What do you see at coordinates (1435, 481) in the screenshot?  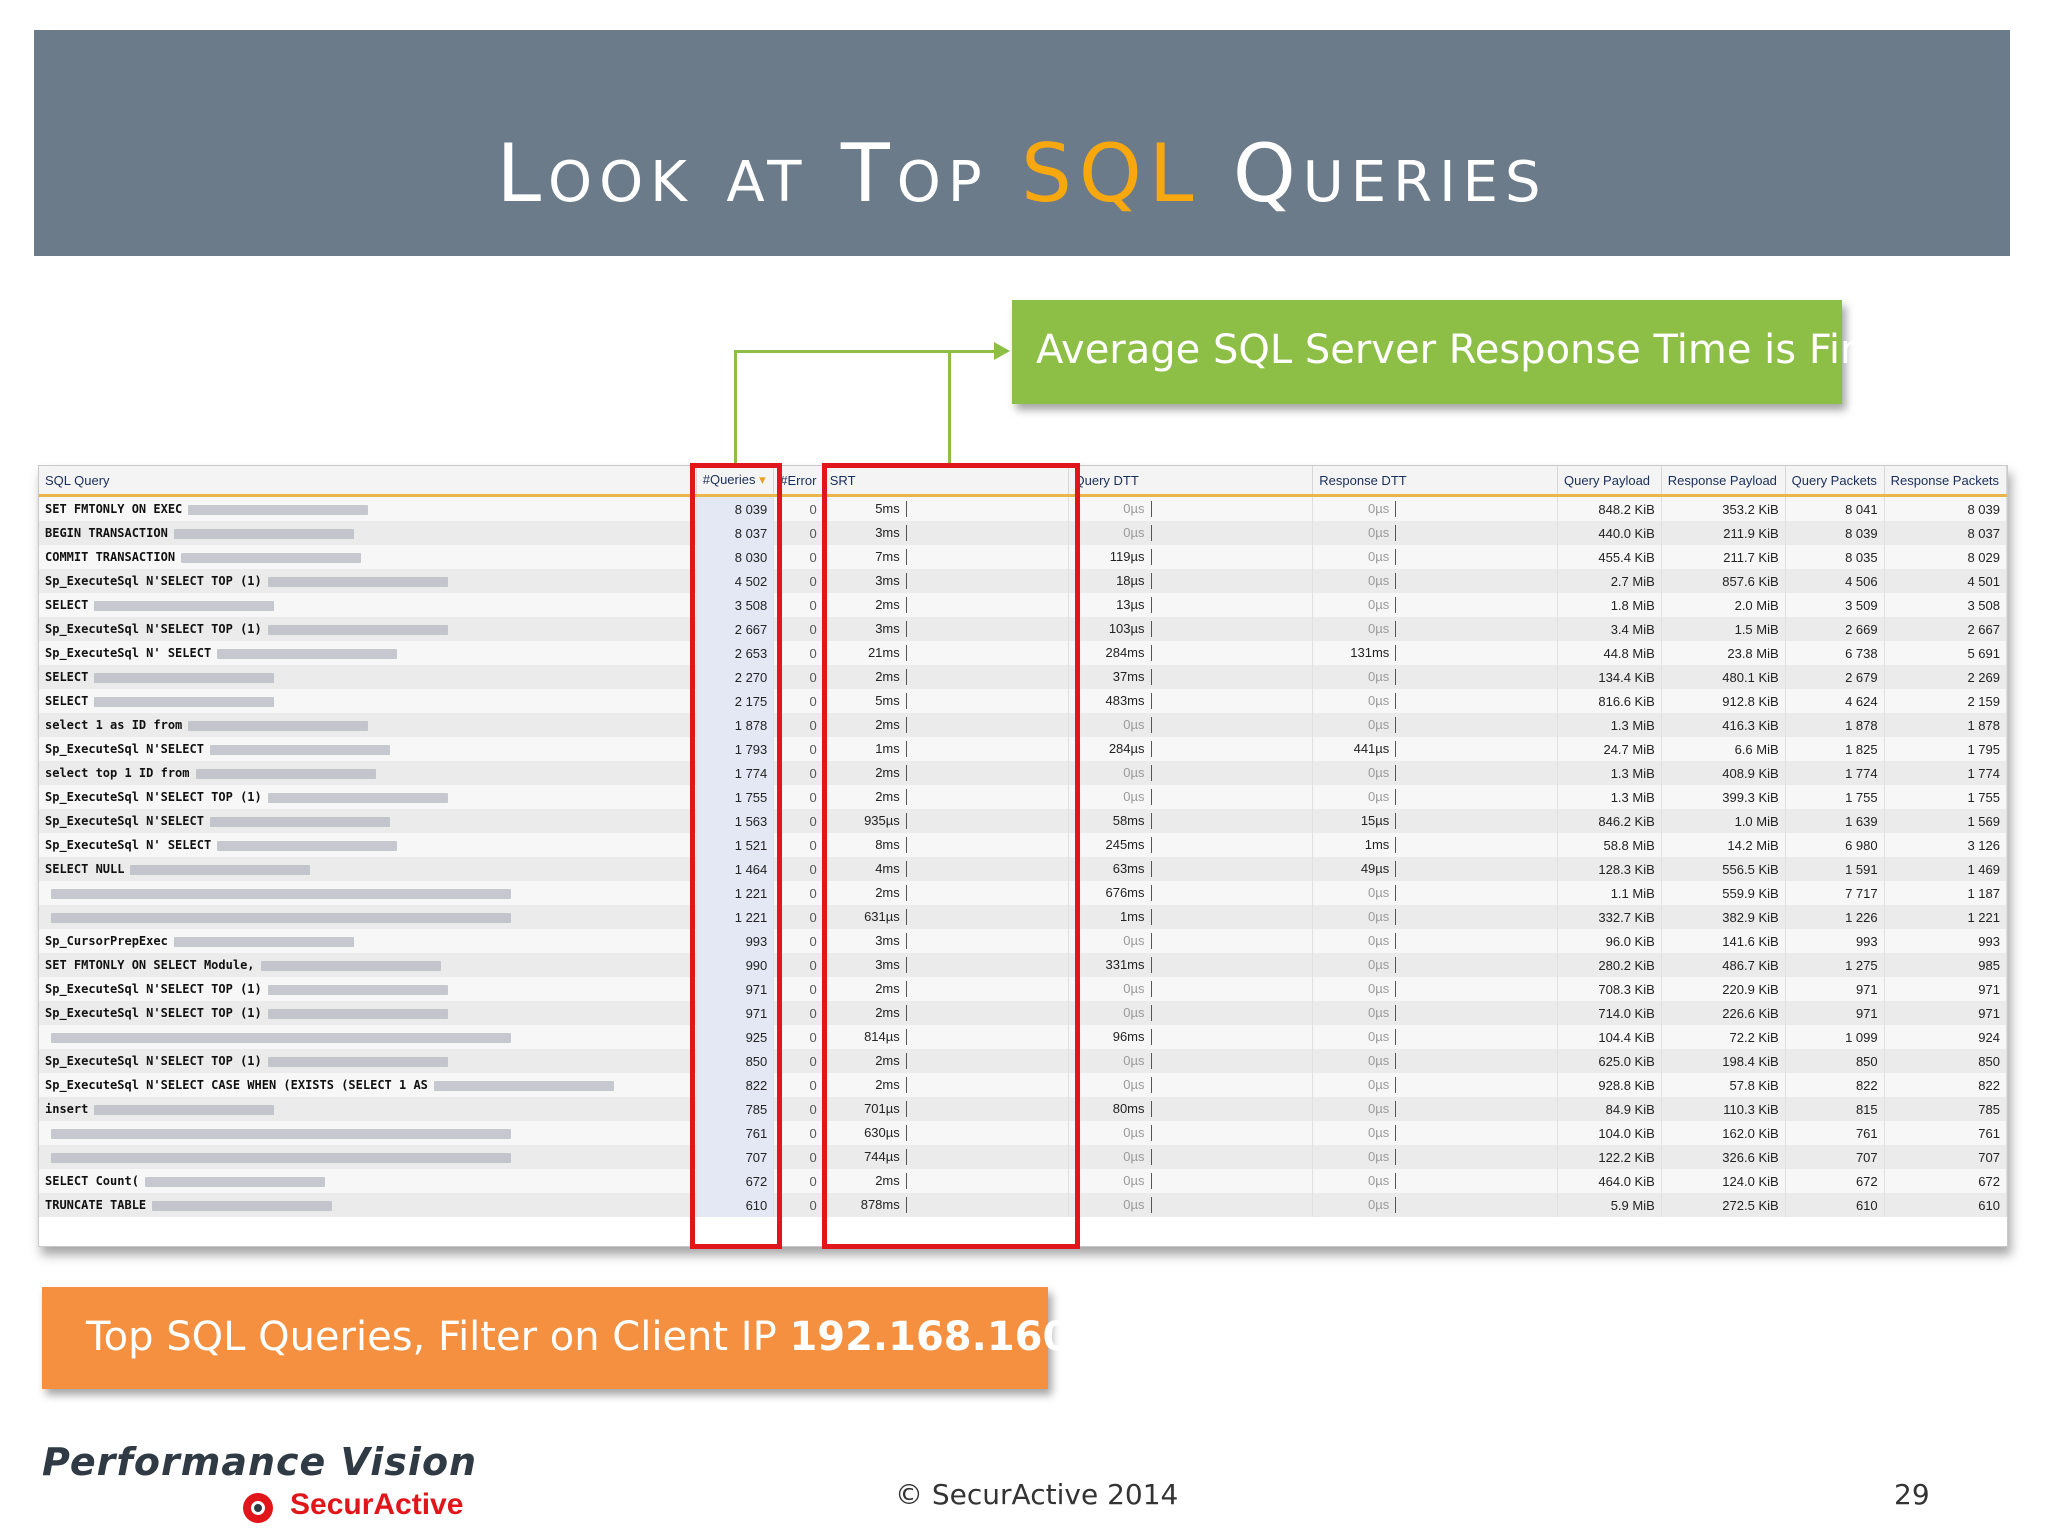 I see `col-response-dtt: Response DTT` at bounding box center [1435, 481].